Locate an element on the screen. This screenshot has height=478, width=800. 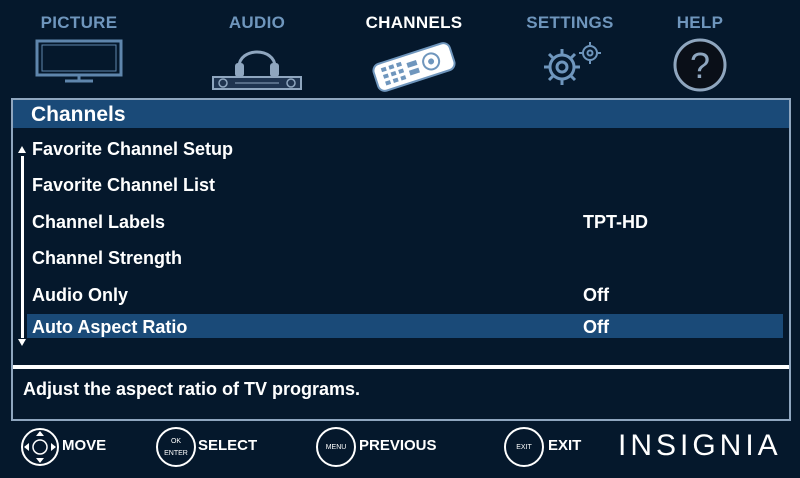
menu-item-label: Channel Labels is located at coordinates (99, 222).